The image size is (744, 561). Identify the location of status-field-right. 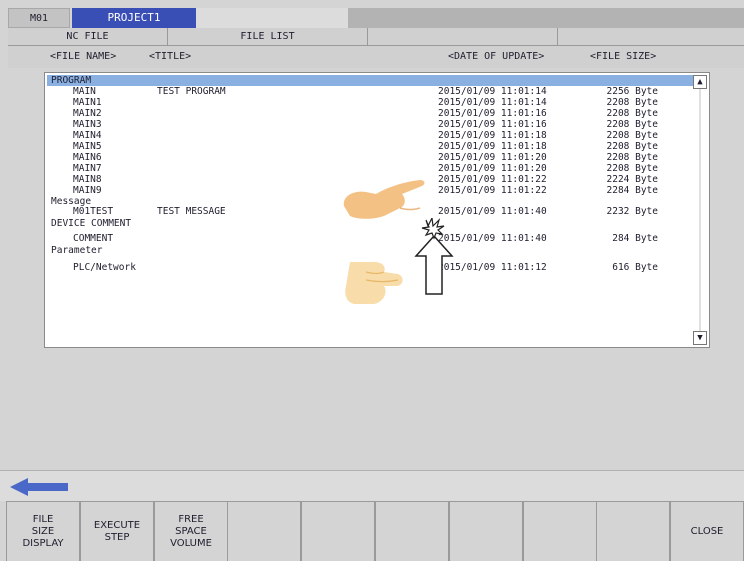
(546, 18).